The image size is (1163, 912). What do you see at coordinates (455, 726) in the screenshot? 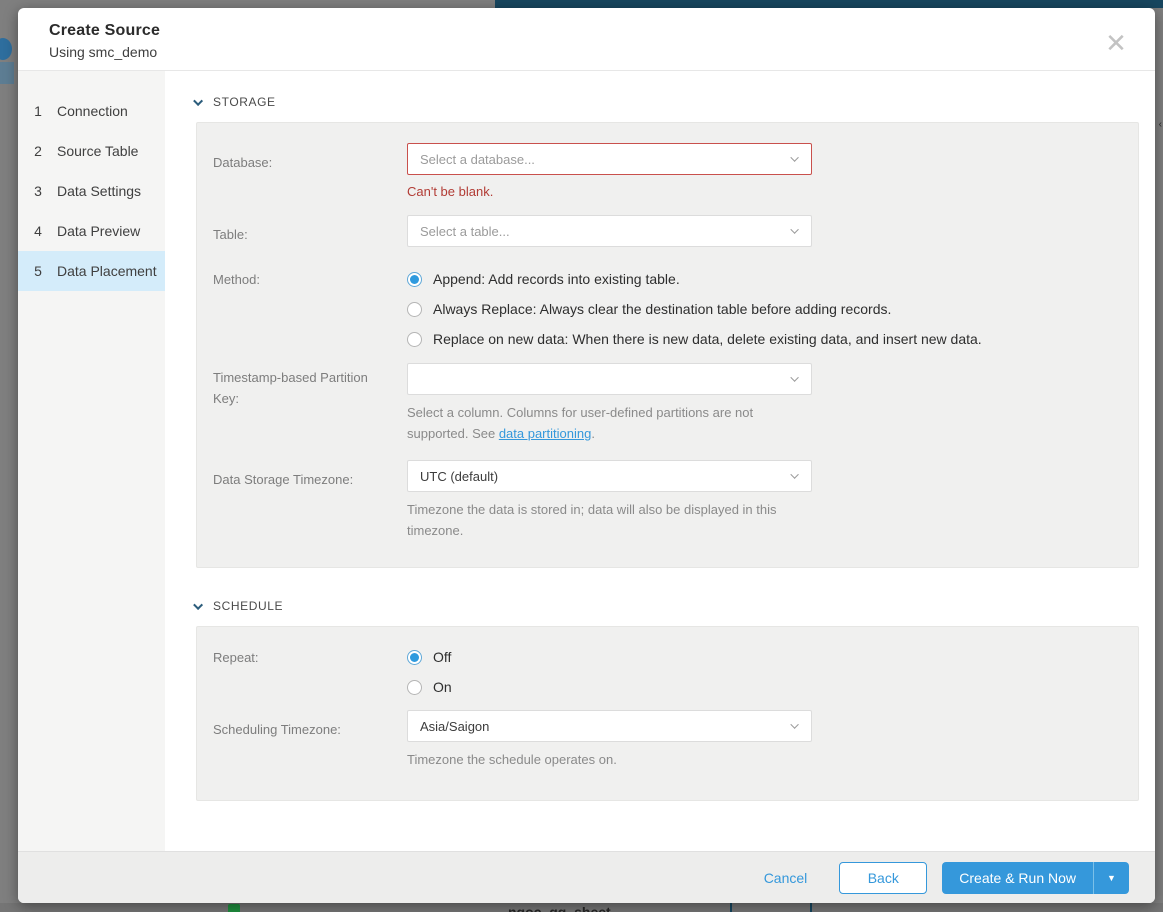
I see `scheduling-timezone-value: Asia/Saigon` at bounding box center [455, 726].